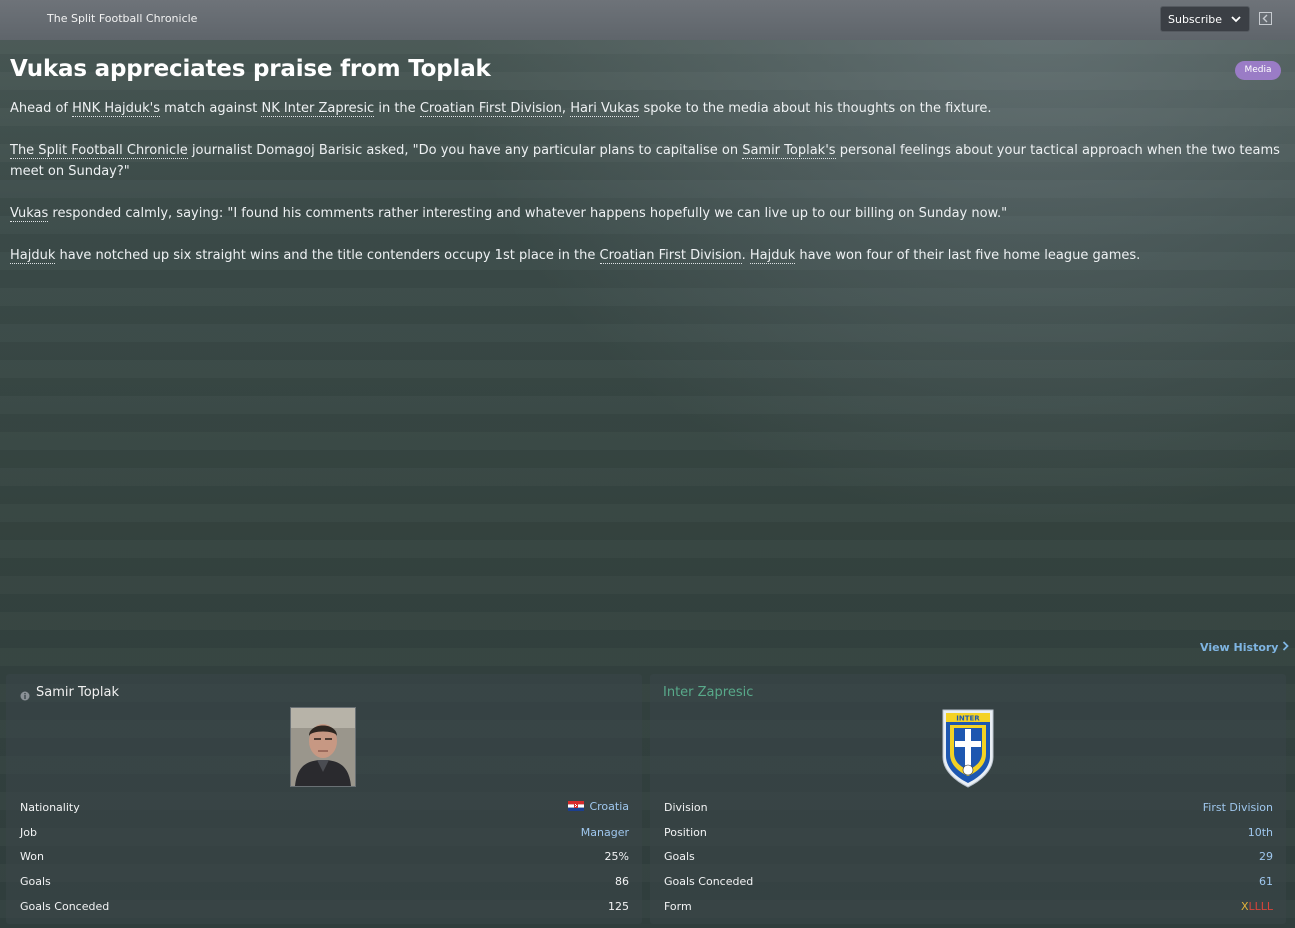  Describe the element at coordinates (1265, 18) in the screenshot. I see `collapse-panel-icon` at that location.